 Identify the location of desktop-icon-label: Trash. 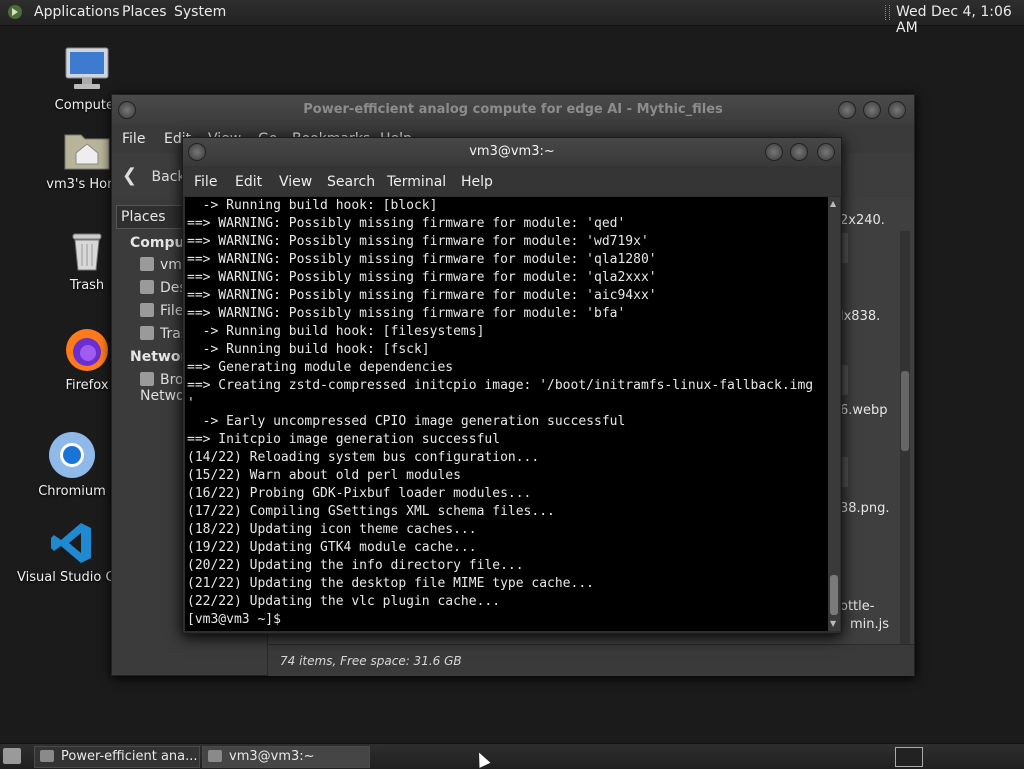
(87, 285).